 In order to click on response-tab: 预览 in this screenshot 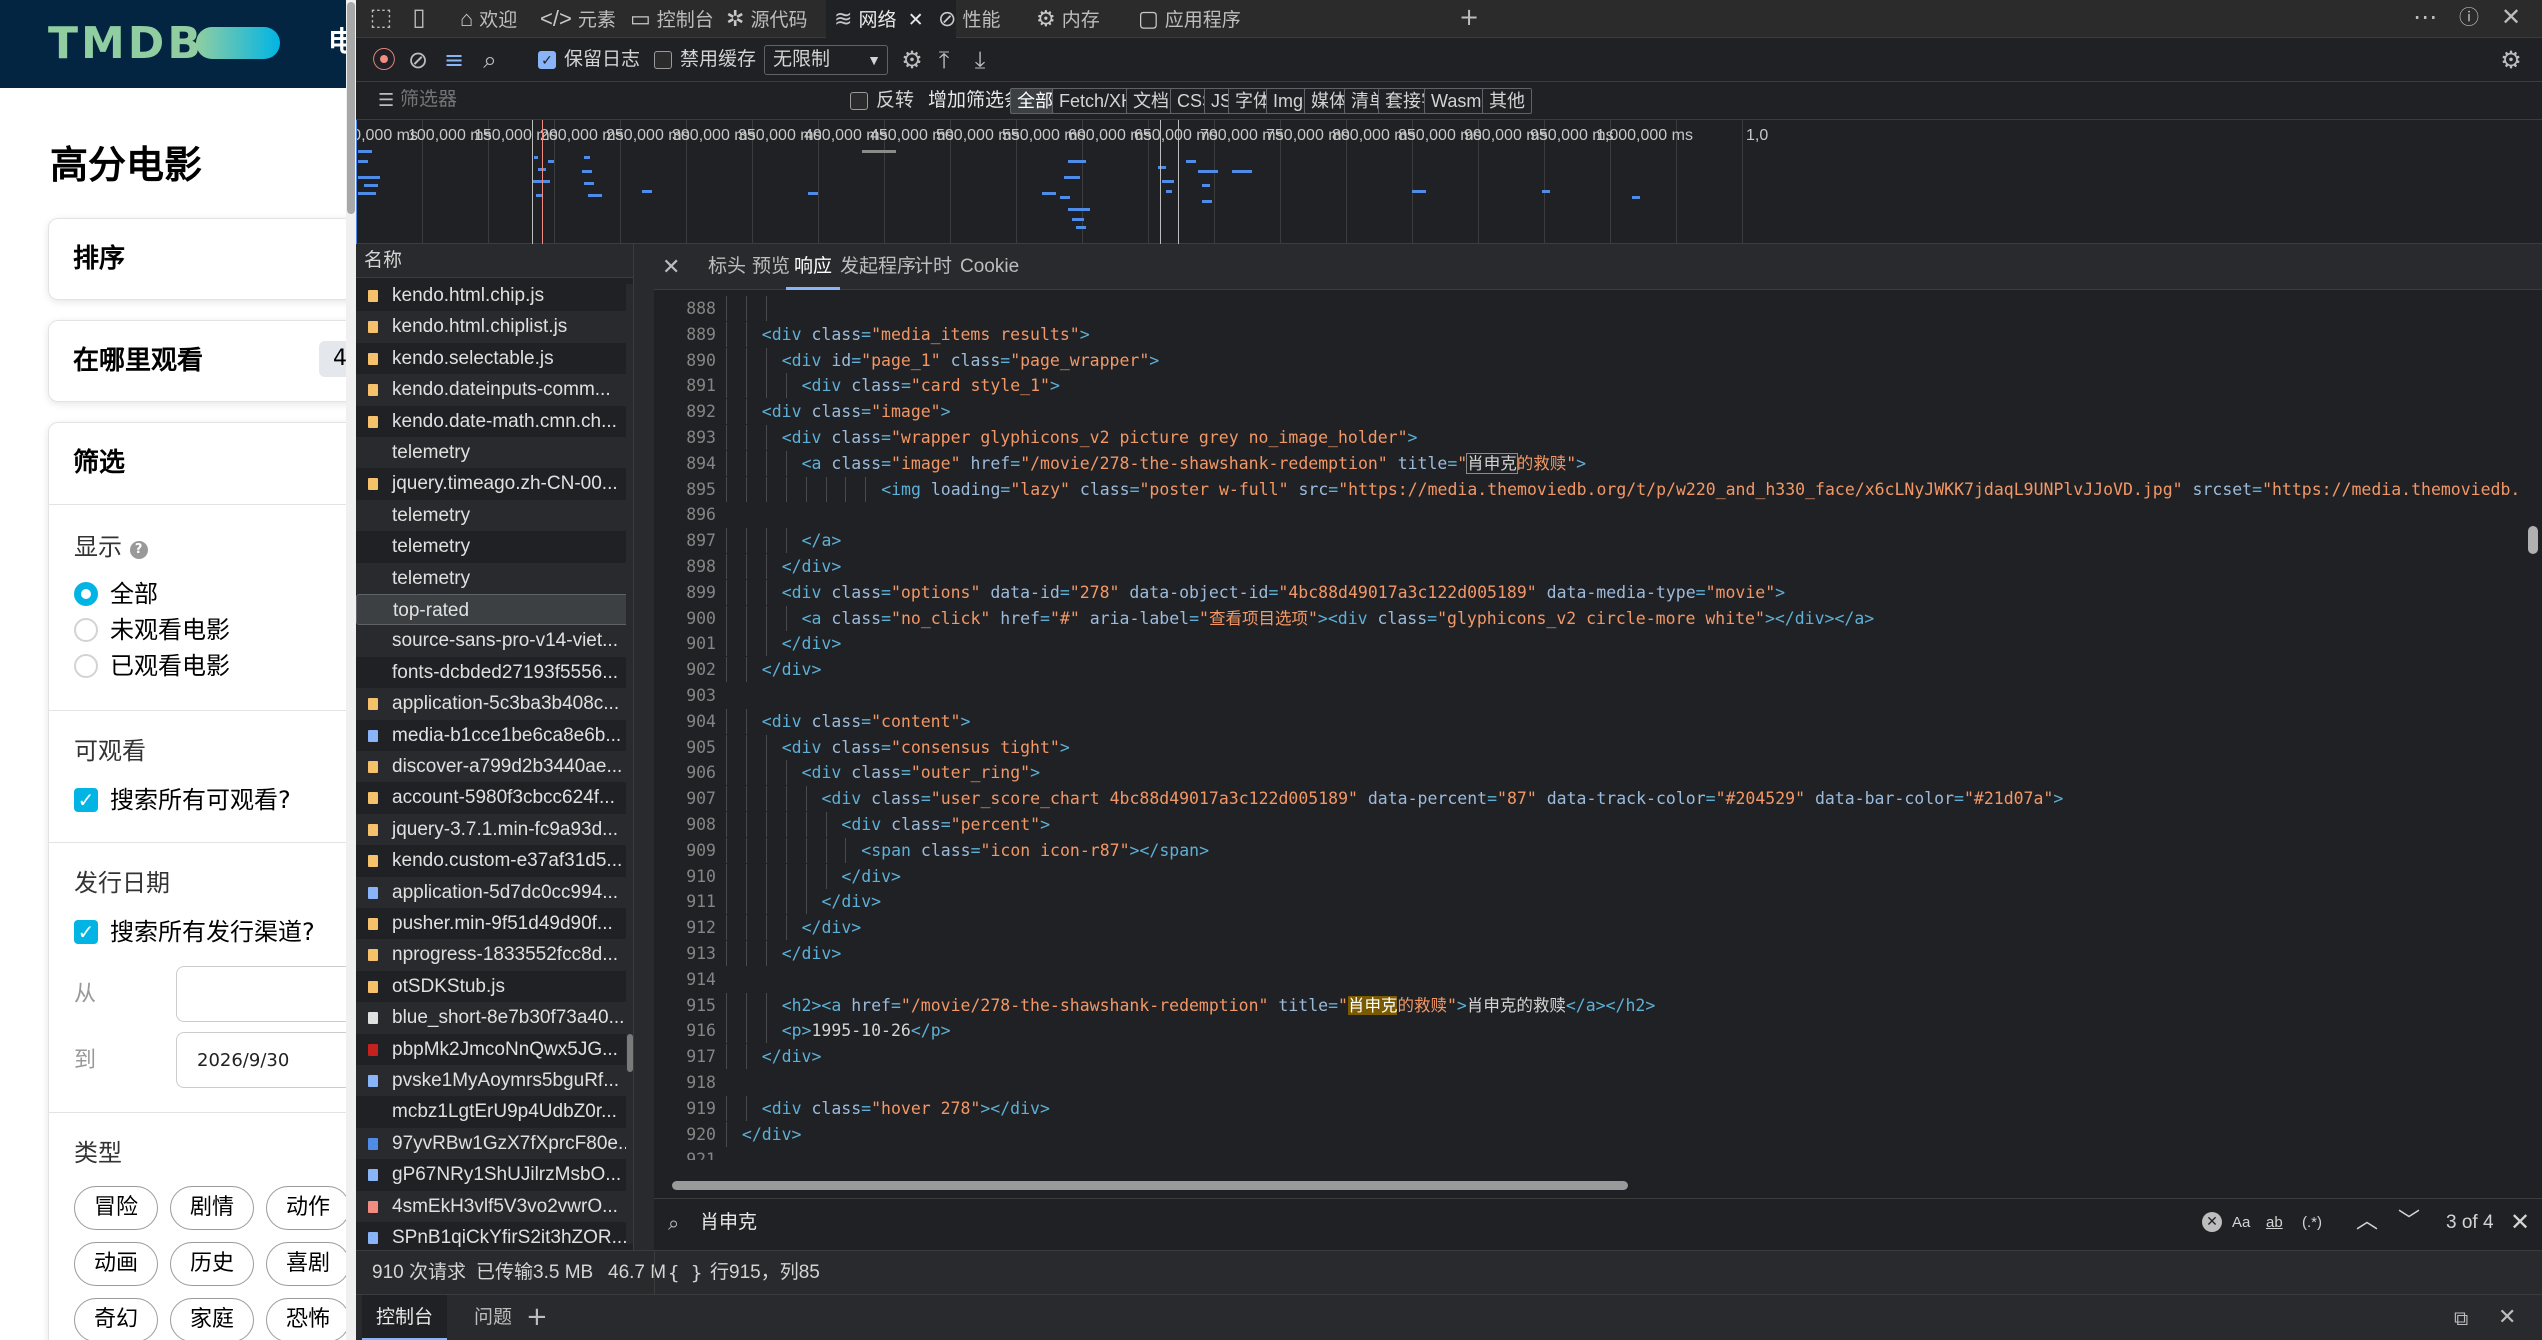, I will do `click(771, 267)`.